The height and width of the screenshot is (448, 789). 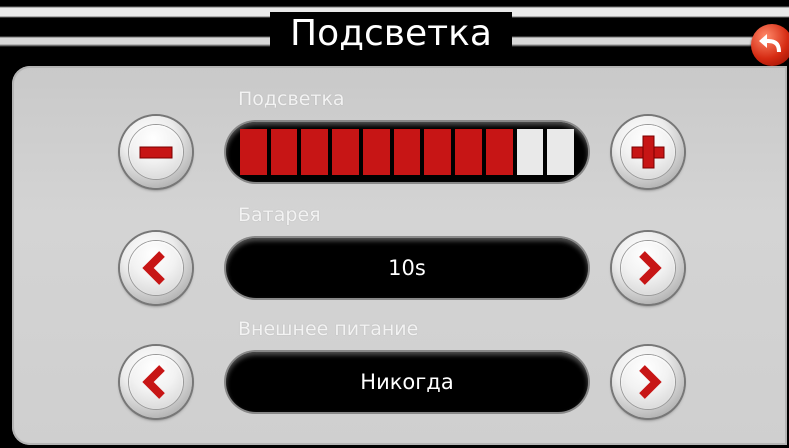 I want to click on minus-icon, so click(x=156, y=152).